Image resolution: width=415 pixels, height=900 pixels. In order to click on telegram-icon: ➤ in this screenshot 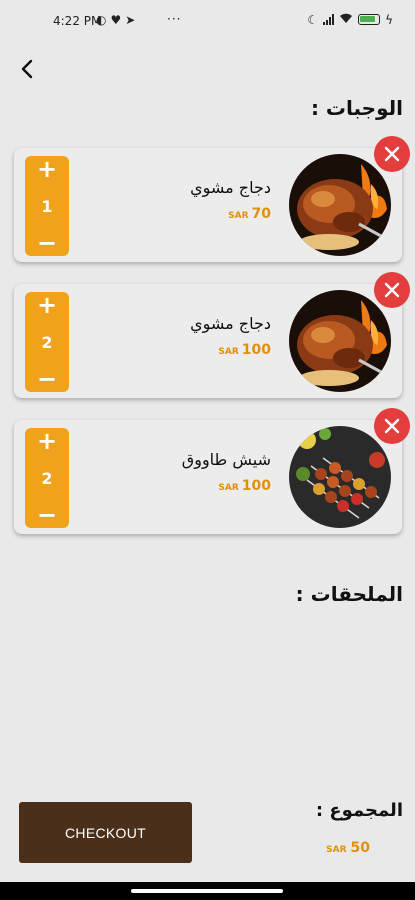, I will do `click(130, 20)`.